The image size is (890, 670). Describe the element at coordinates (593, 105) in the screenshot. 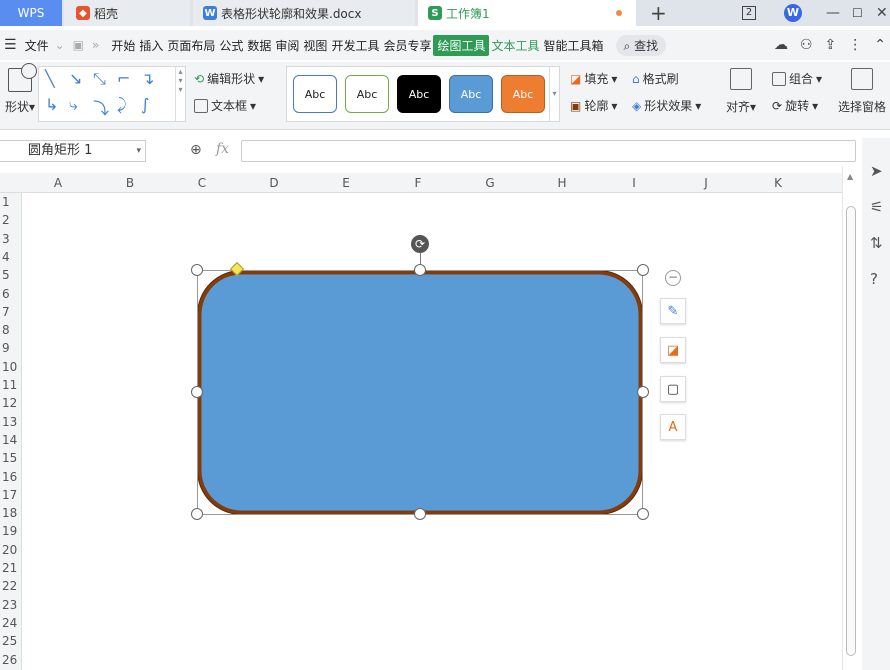

I see `outline-button: ▣ 轮廓 ▾` at that location.